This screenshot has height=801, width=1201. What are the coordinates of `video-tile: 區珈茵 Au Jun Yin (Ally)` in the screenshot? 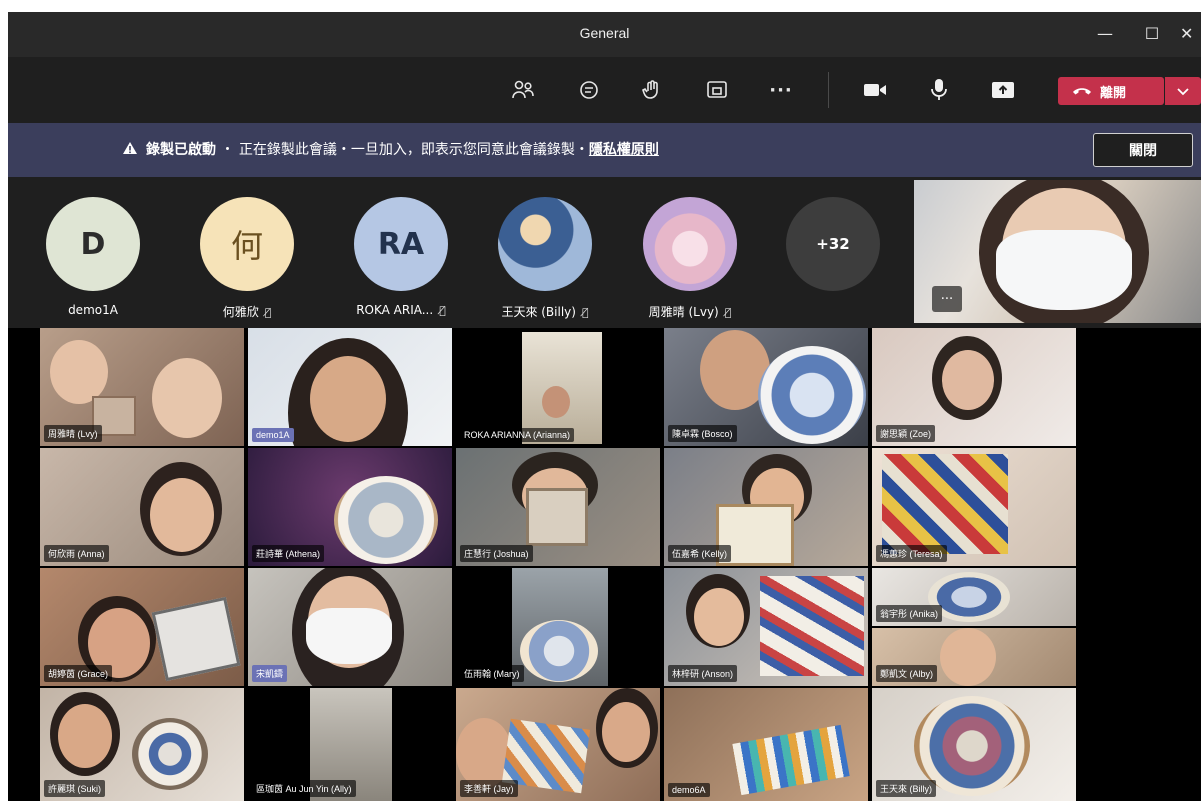 It's located at (350, 744).